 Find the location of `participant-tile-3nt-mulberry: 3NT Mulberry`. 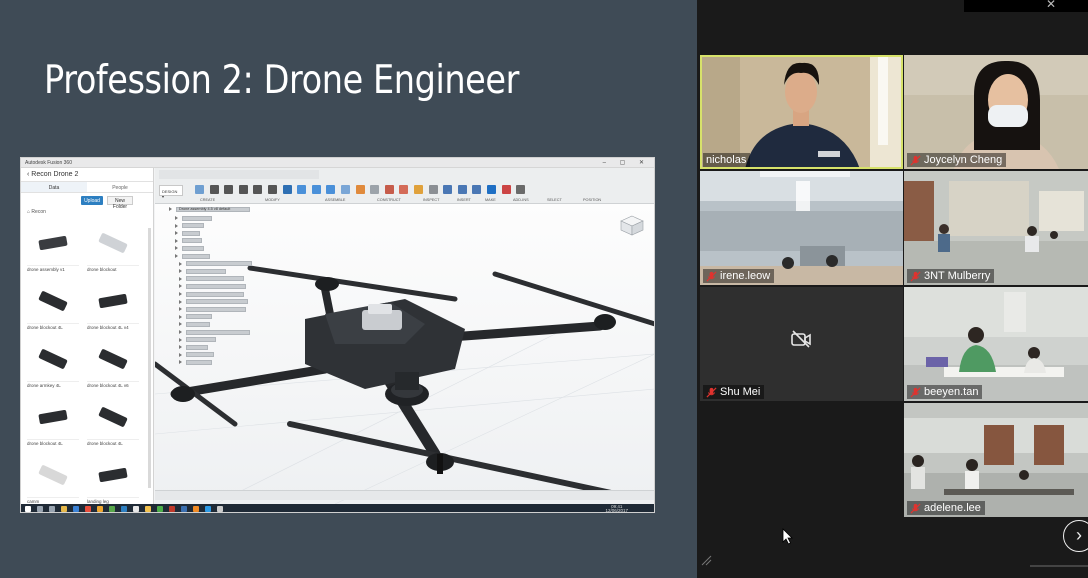

participant-tile-3nt-mulberry: 3NT Mulberry is located at coordinates (996, 228).